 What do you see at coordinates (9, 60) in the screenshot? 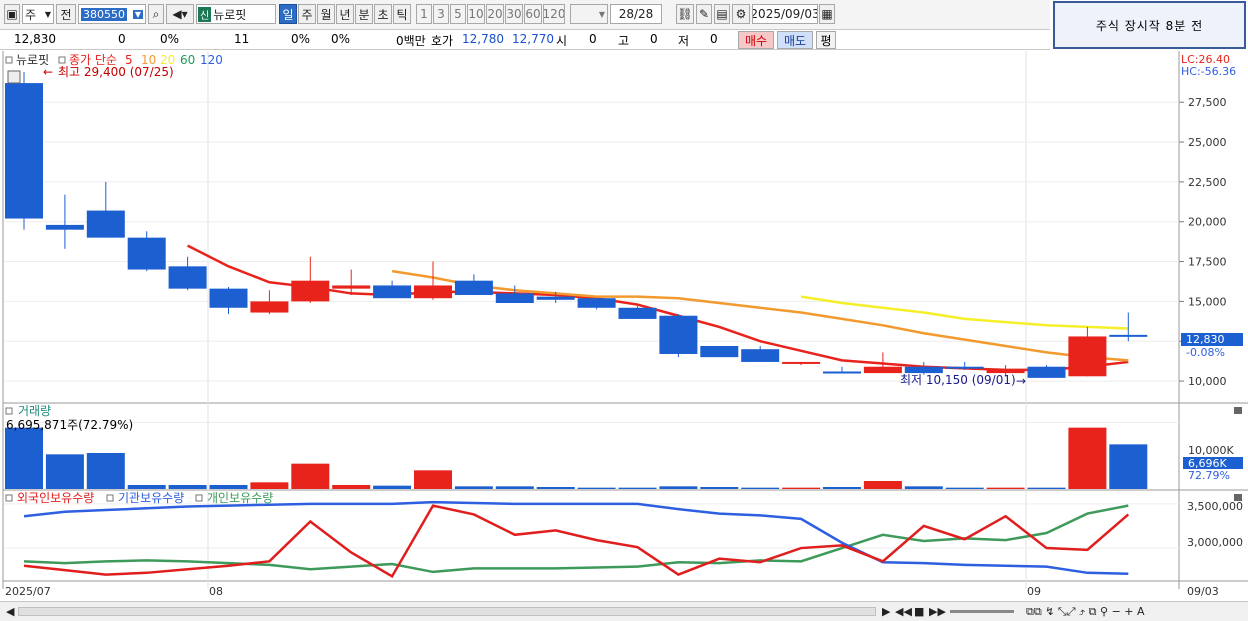
I see `panel-menu-icon` at bounding box center [9, 60].